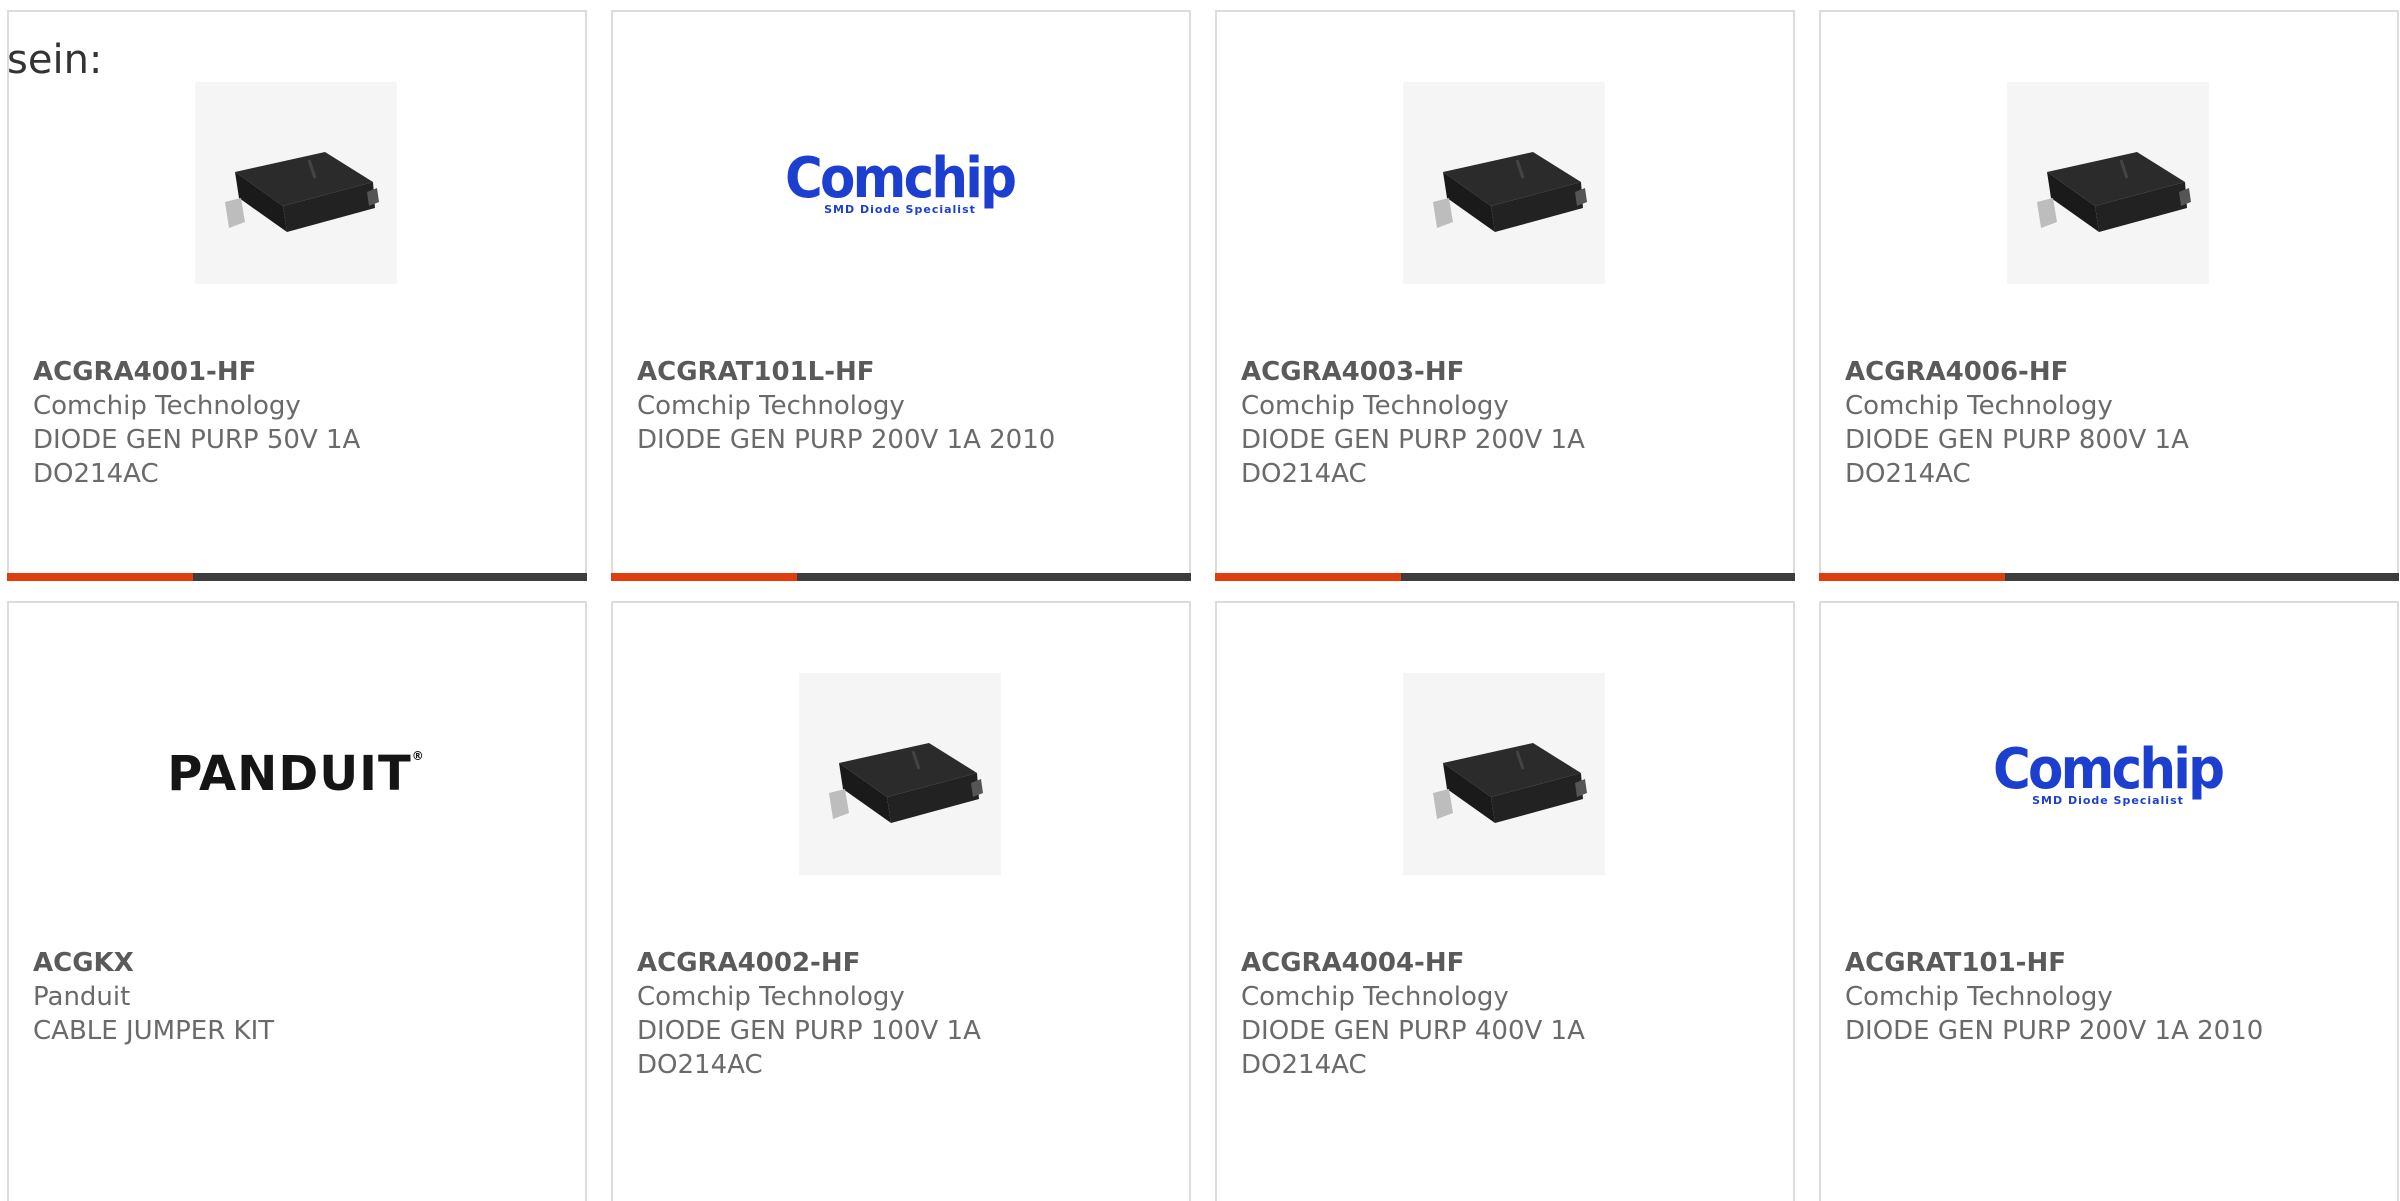 The width and height of the screenshot is (2400, 1201). What do you see at coordinates (2109, 963) in the screenshot?
I see `part-number: ACGRAT101-HF` at bounding box center [2109, 963].